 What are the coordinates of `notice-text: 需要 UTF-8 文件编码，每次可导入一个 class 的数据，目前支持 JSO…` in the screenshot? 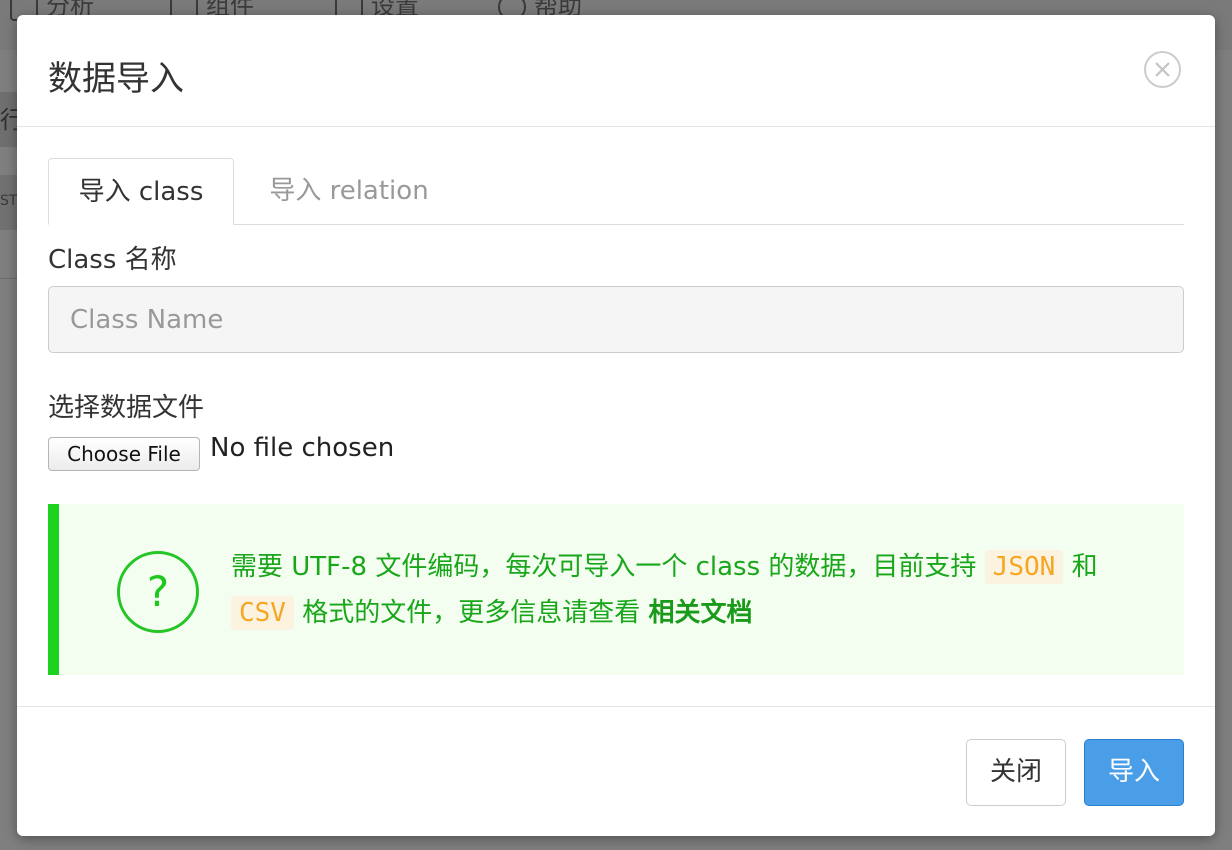 It's located at (664, 590).